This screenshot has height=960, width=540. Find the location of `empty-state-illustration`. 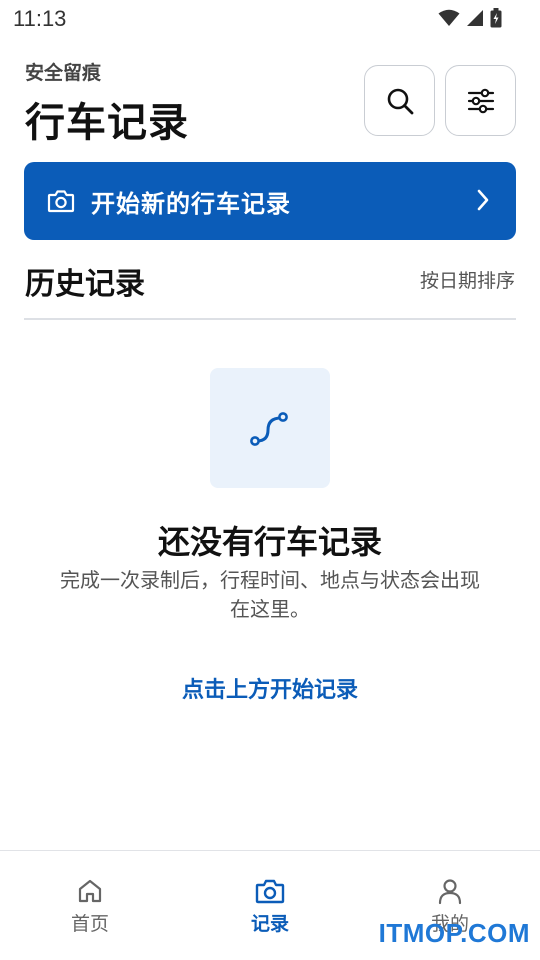

empty-state-illustration is located at coordinates (270, 428).